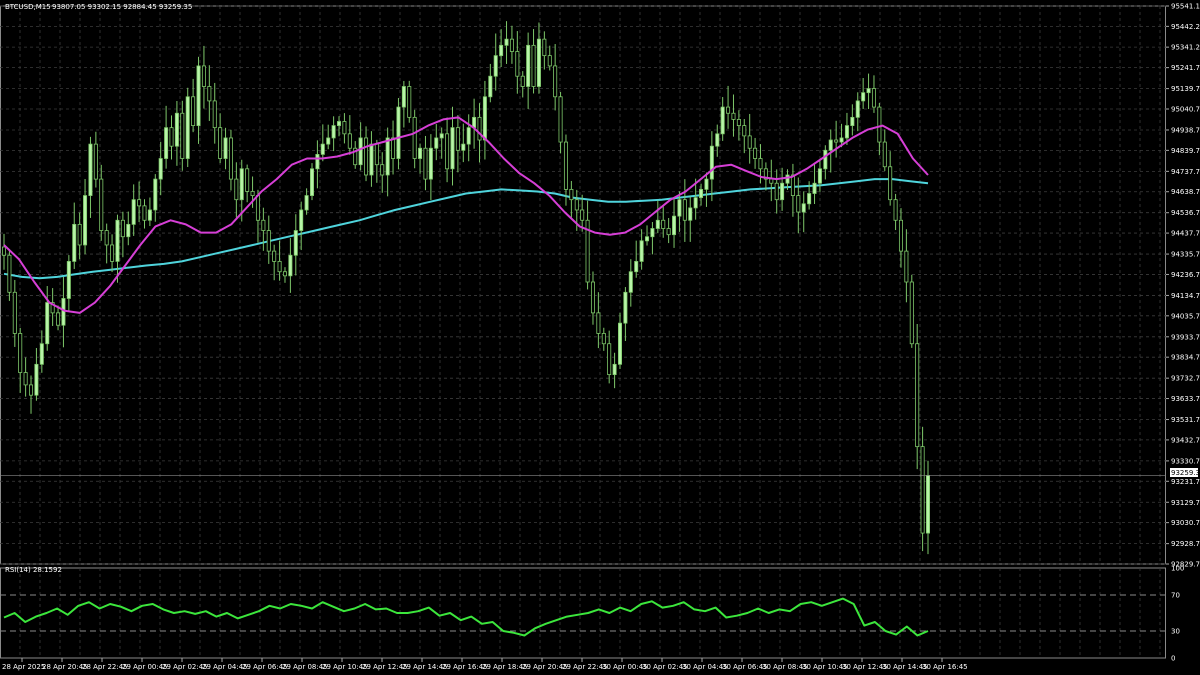 The height and width of the screenshot is (675, 1200). What do you see at coordinates (122, 7) in the screenshot?
I see `ohlc-header: 93807.05 93302.15 92884.45 93259.35` at bounding box center [122, 7].